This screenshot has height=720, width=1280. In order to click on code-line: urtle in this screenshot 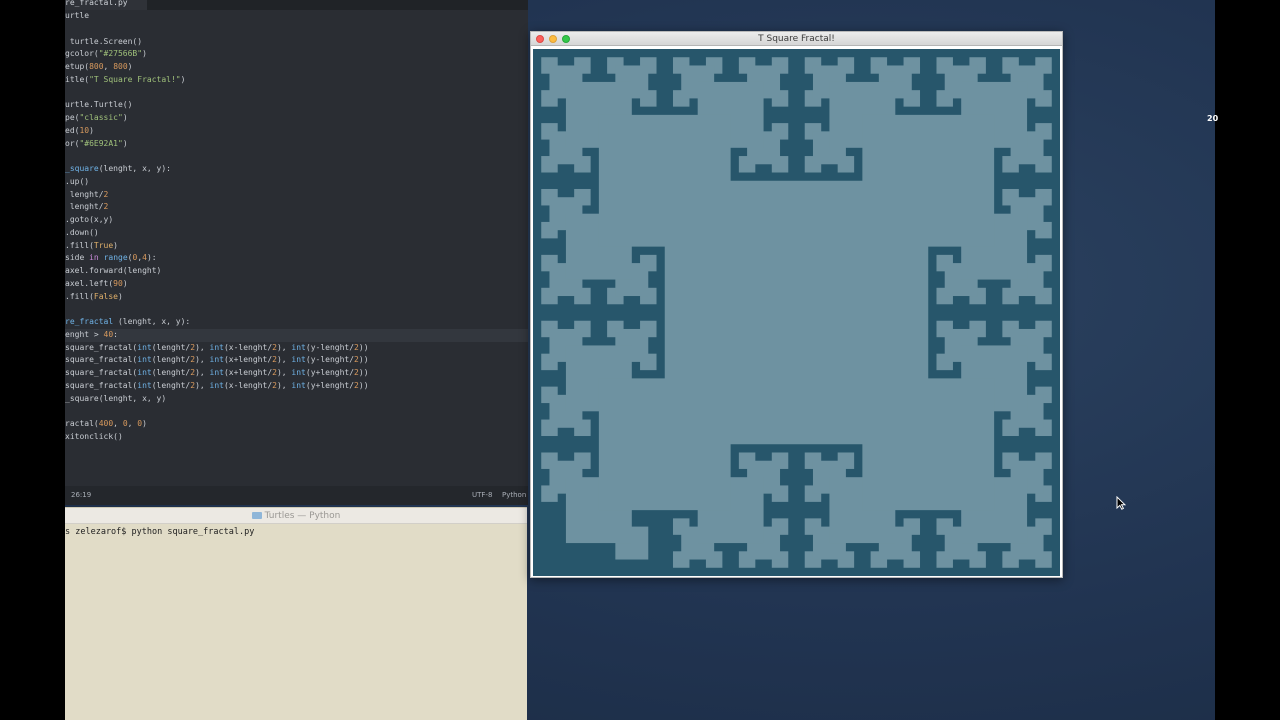, I will do `click(296, 16)`.